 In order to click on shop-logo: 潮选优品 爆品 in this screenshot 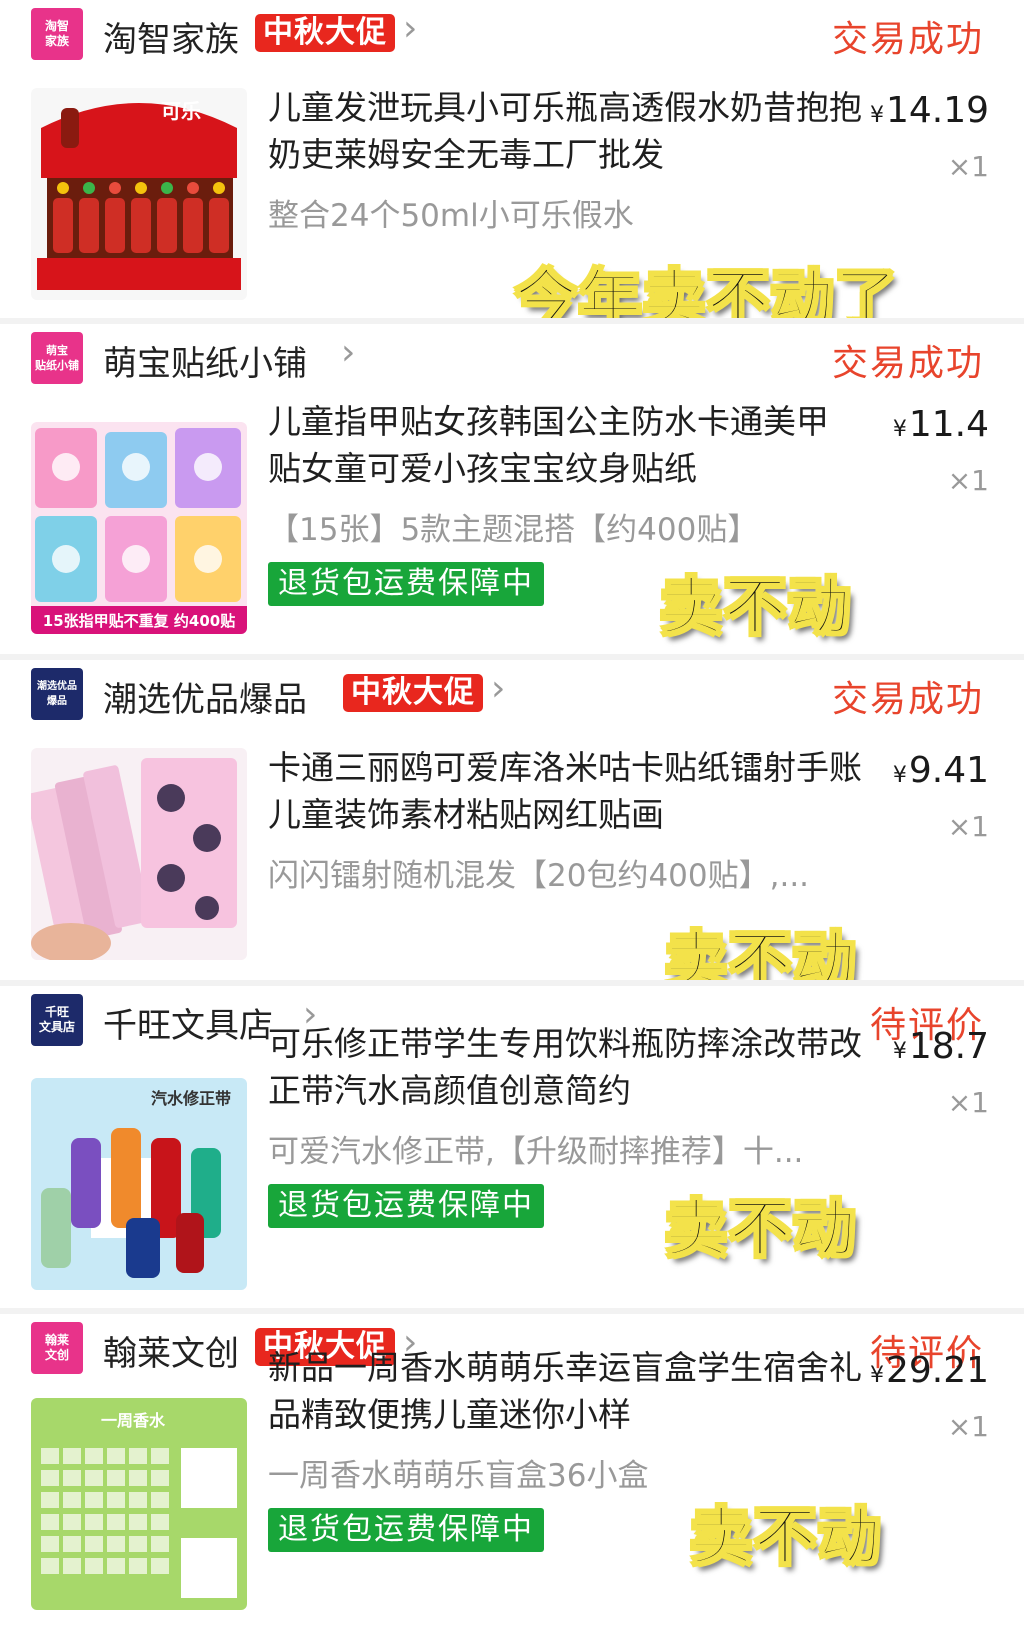, I will do `click(57, 694)`.